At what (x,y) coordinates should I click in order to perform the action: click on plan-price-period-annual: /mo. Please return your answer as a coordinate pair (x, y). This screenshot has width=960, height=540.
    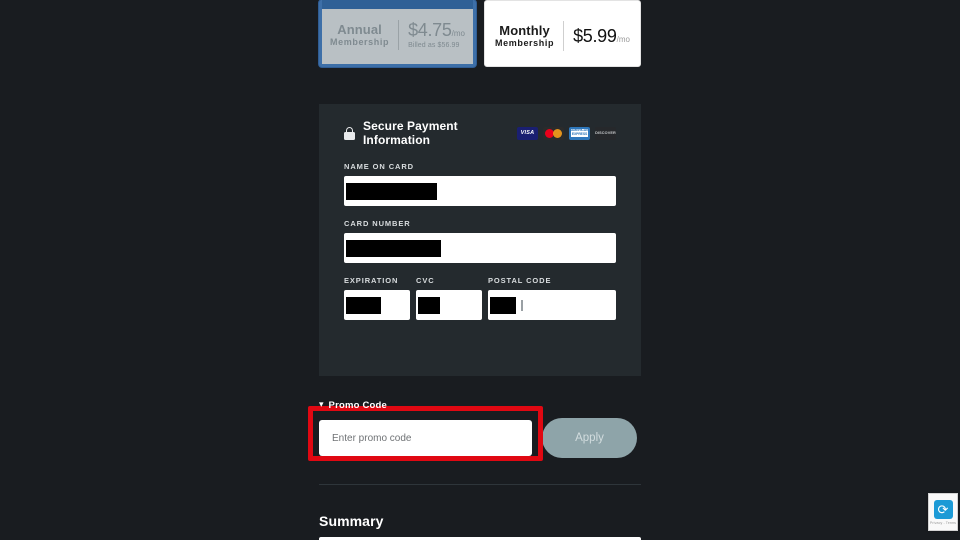
    Looking at the image, I should click on (458, 33).